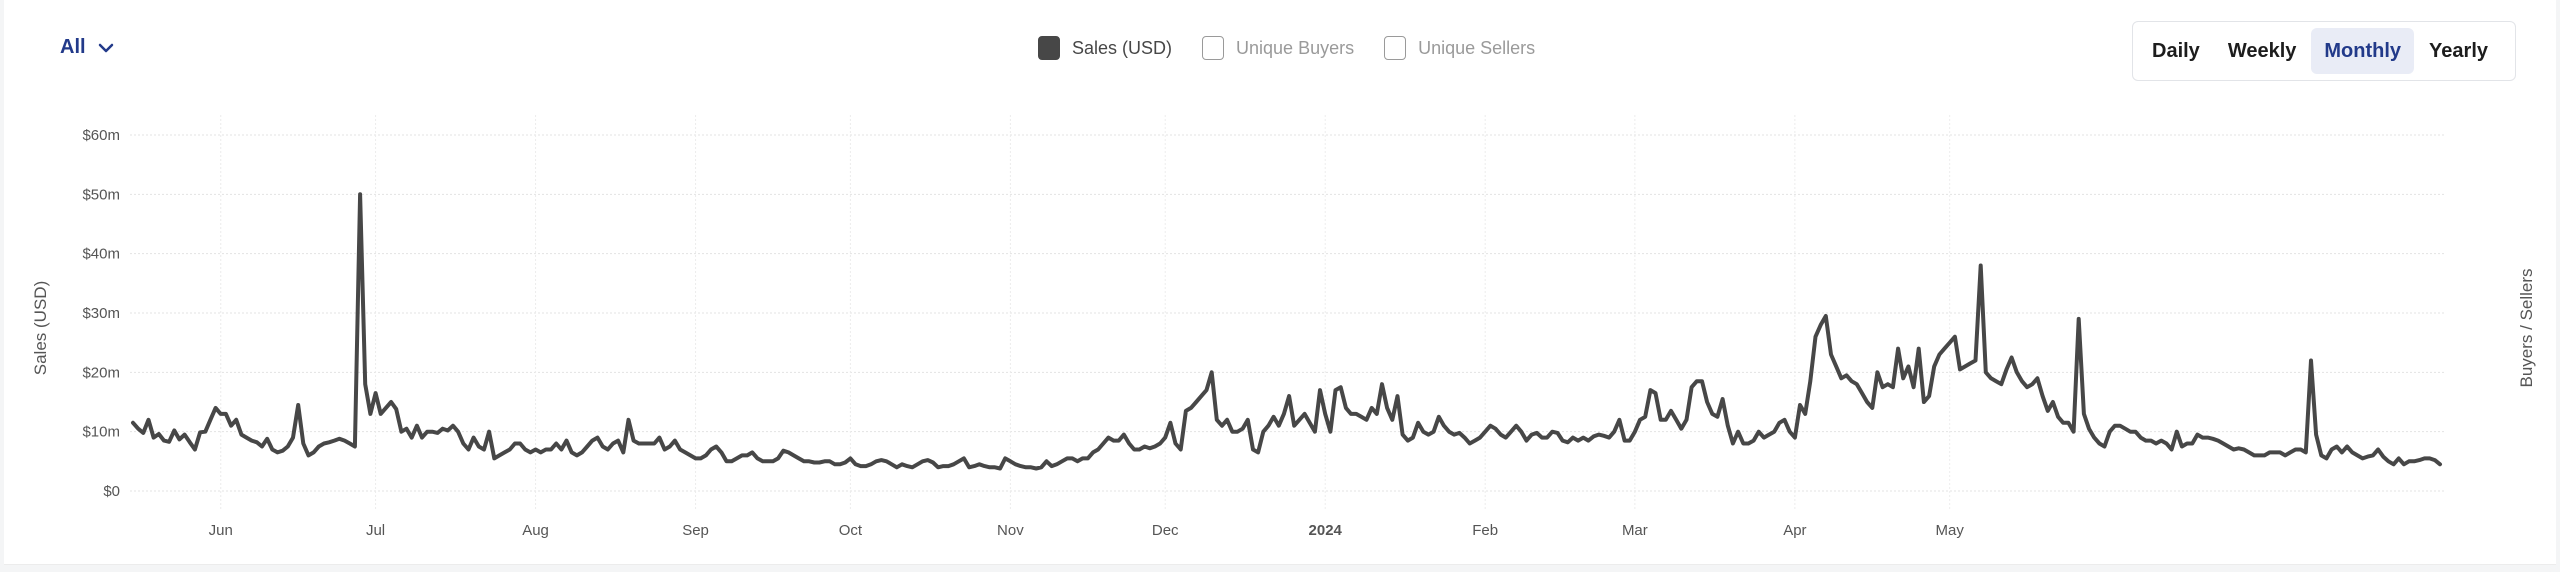 The height and width of the screenshot is (572, 2560). Describe the element at coordinates (221, 530) in the screenshot. I see `x-tick-label: Jun` at that location.